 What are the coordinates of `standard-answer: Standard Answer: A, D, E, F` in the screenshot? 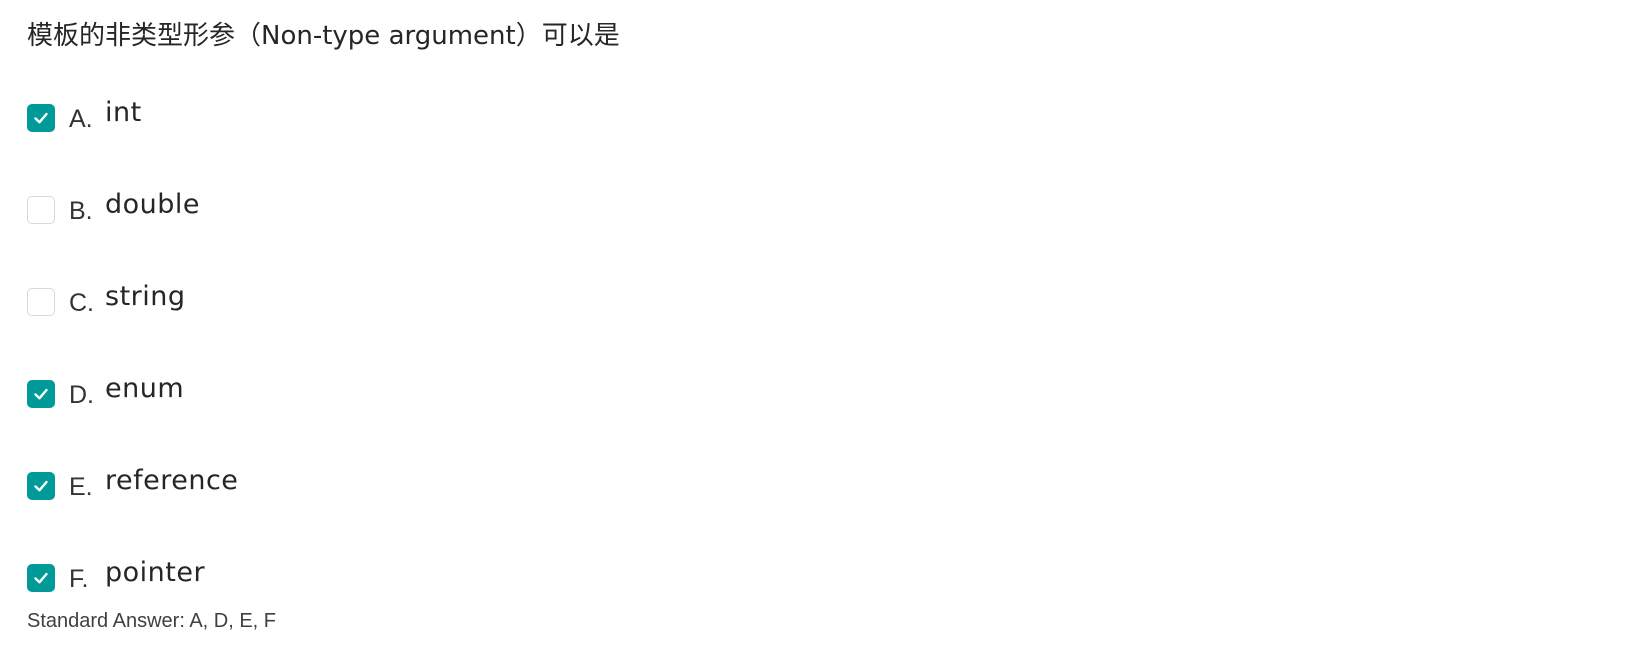 It's located at (152, 621).